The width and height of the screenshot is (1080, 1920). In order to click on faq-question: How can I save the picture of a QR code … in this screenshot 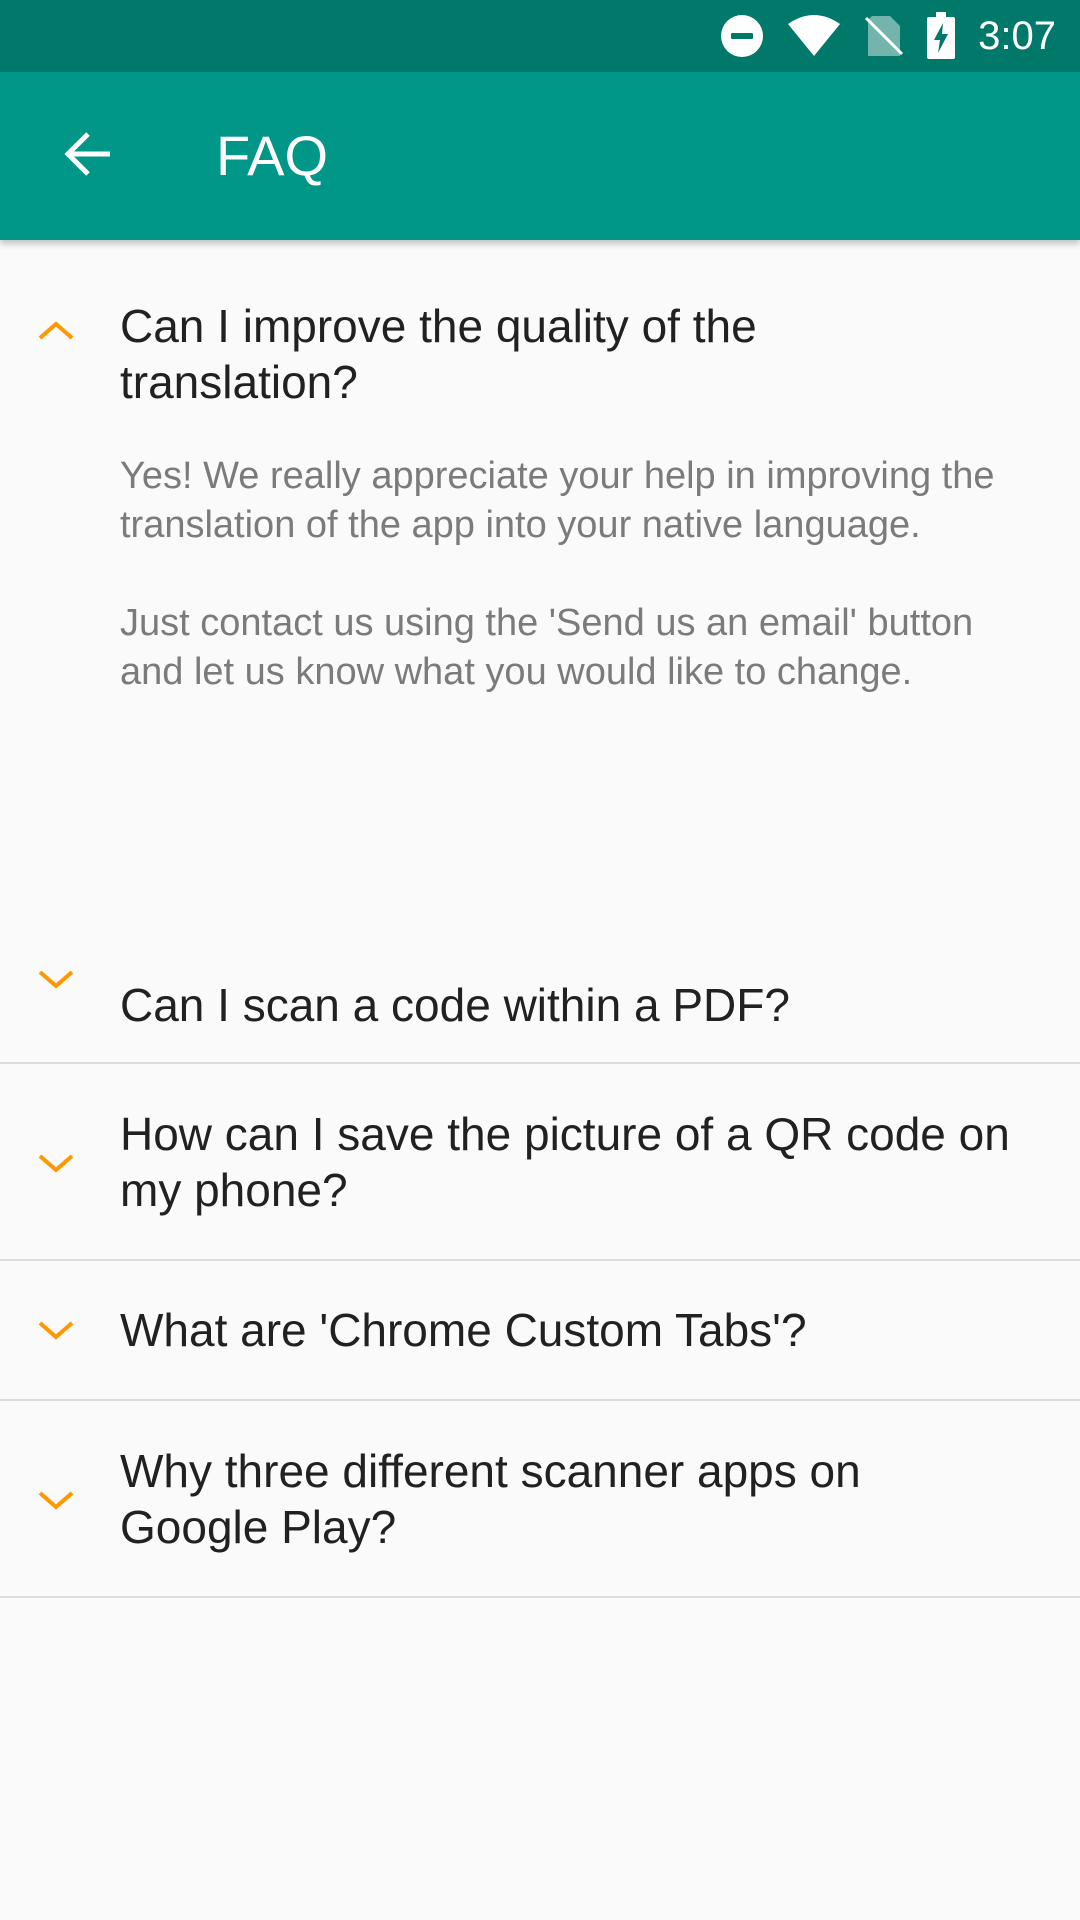, I will do `click(565, 1161)`.